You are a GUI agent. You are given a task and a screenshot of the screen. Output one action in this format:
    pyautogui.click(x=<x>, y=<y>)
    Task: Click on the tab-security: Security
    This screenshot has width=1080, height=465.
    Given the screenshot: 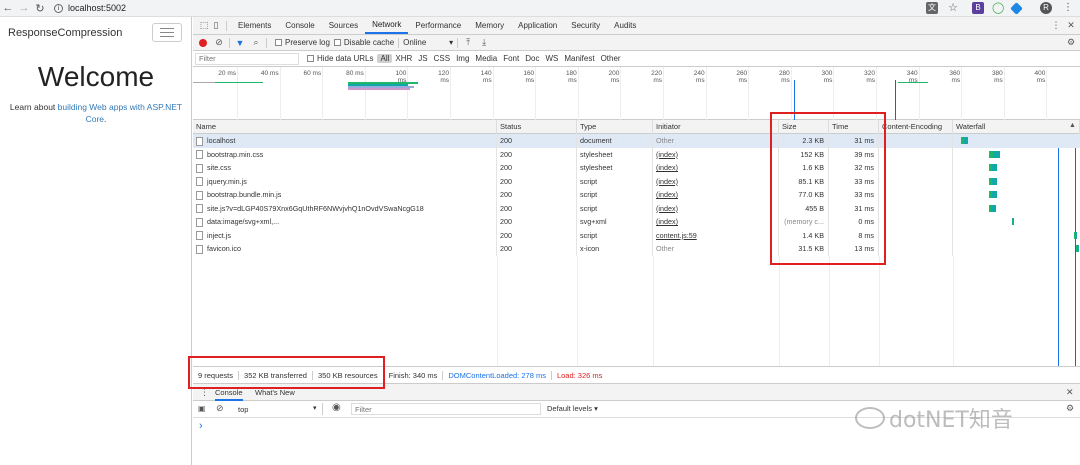 What is the action you would take?
    pyautogui.click(x=585, y=25)
    